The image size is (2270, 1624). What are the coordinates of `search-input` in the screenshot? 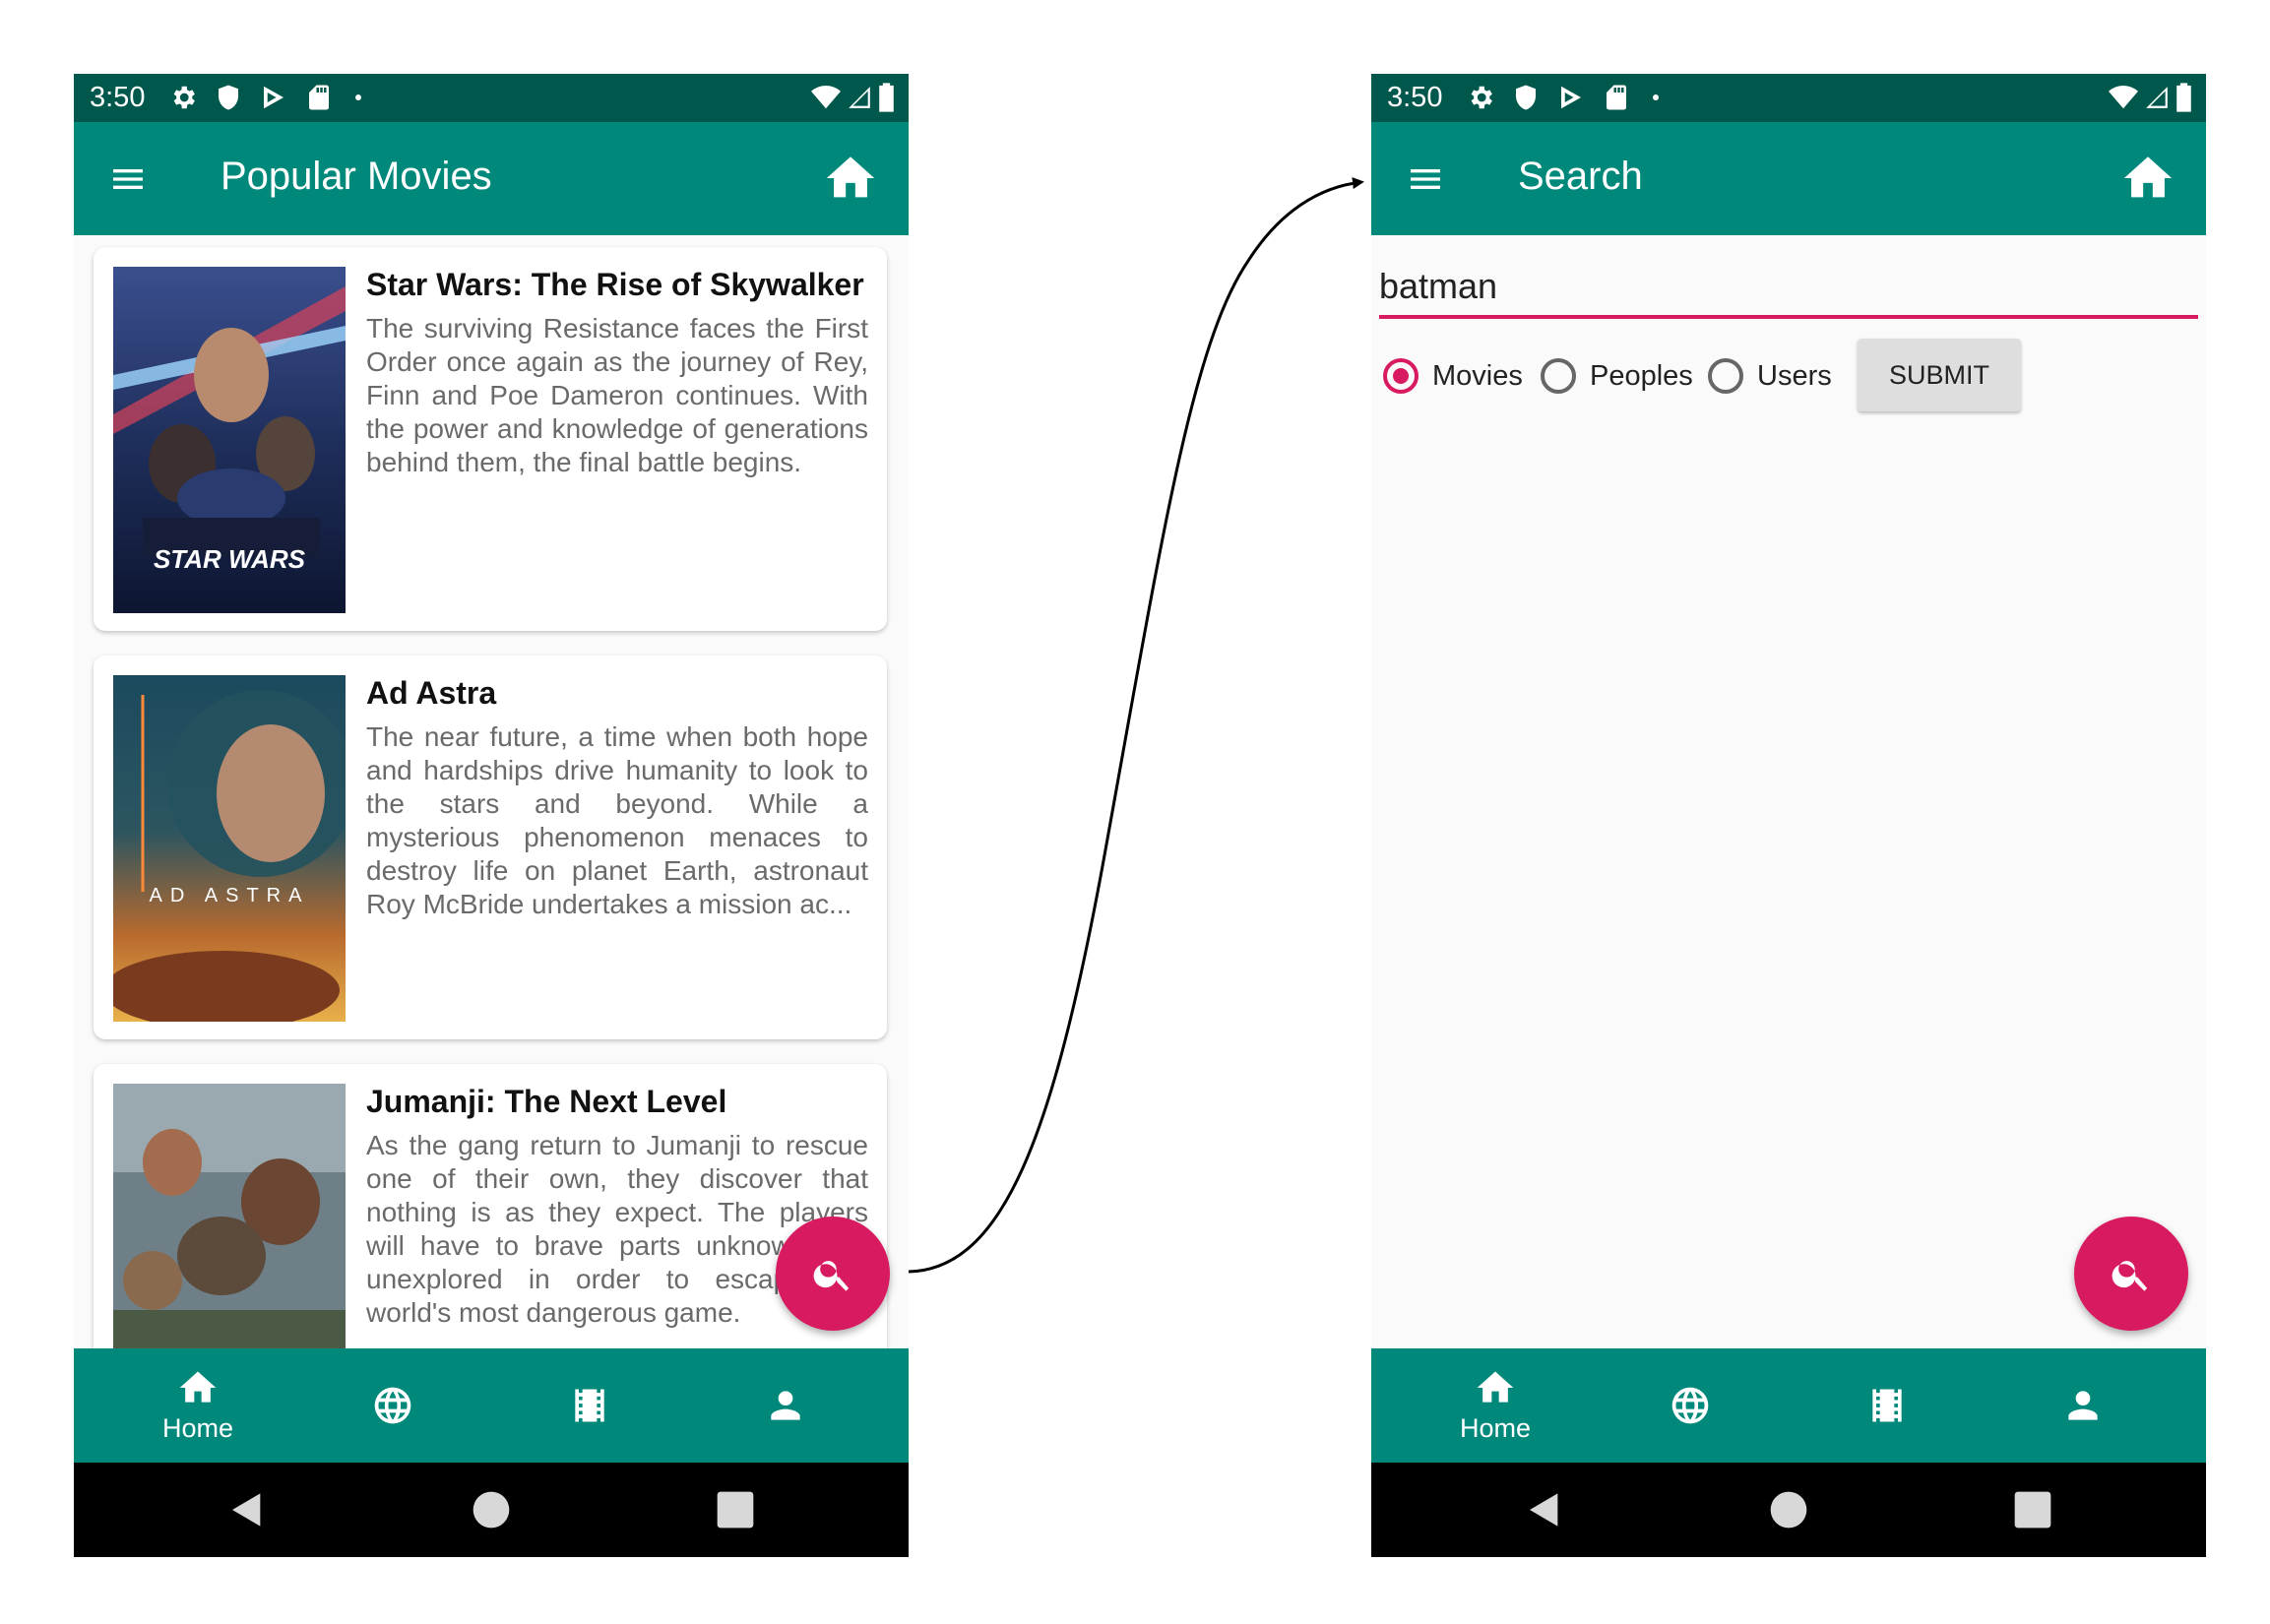 It's located at (1782, 286).